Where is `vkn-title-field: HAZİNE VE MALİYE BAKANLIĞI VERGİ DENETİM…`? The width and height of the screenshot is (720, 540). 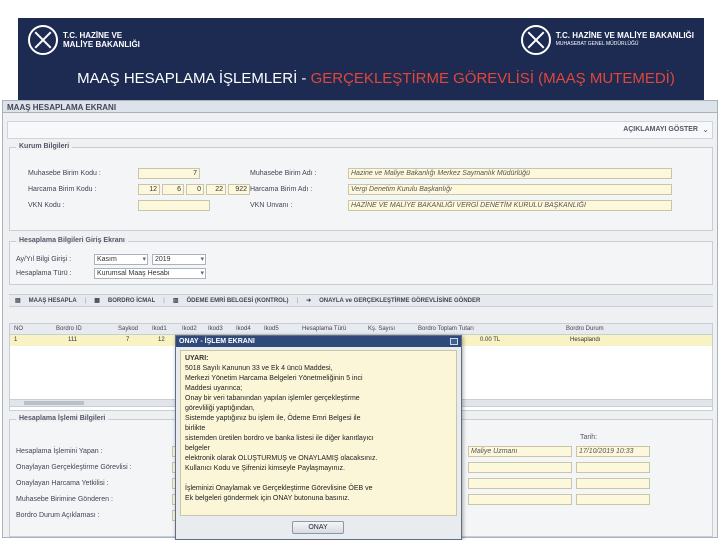 vkn-title-field: HAZİNE VE MALİYE BAKANLIĞI VERGİ DENETİM… is located at coordinates (510, 205).